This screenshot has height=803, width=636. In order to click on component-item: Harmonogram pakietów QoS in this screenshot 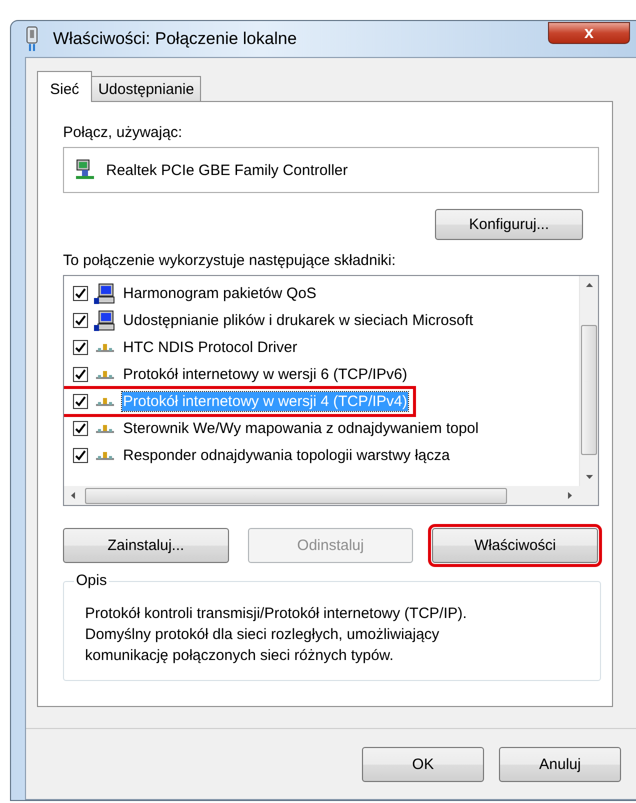, I will do `click(220, 293)`.